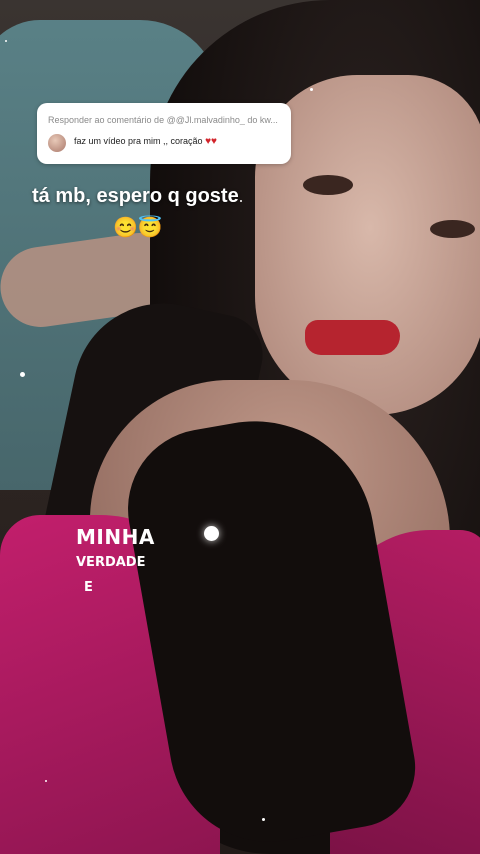 The image size is (480, 854). What do you see at coordinates (57, 143) in the screenshot?
I see `commenter-avatar` at bounding box center [57, 143].